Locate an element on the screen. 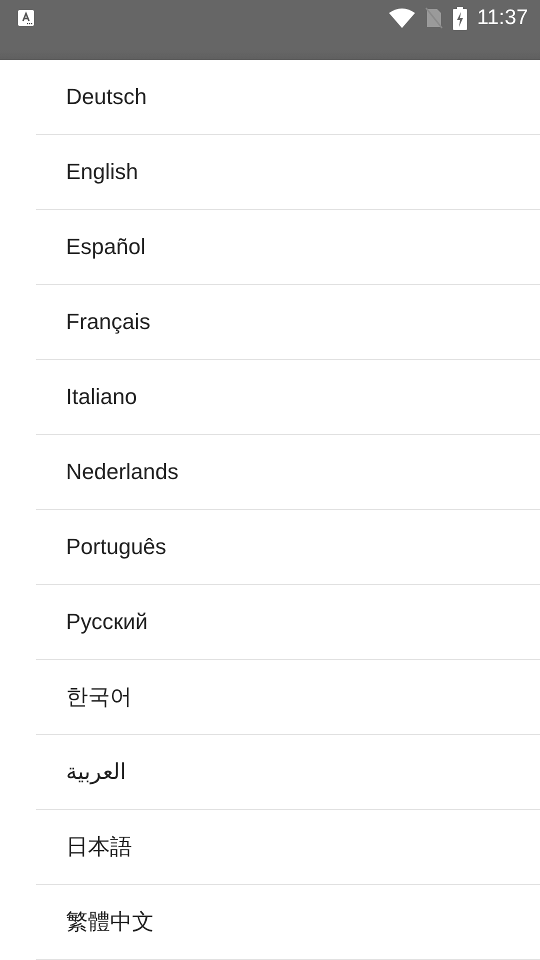 The width and height of the screenshot is (540, 960). language-item: Español is located at coordinates (288, 247).